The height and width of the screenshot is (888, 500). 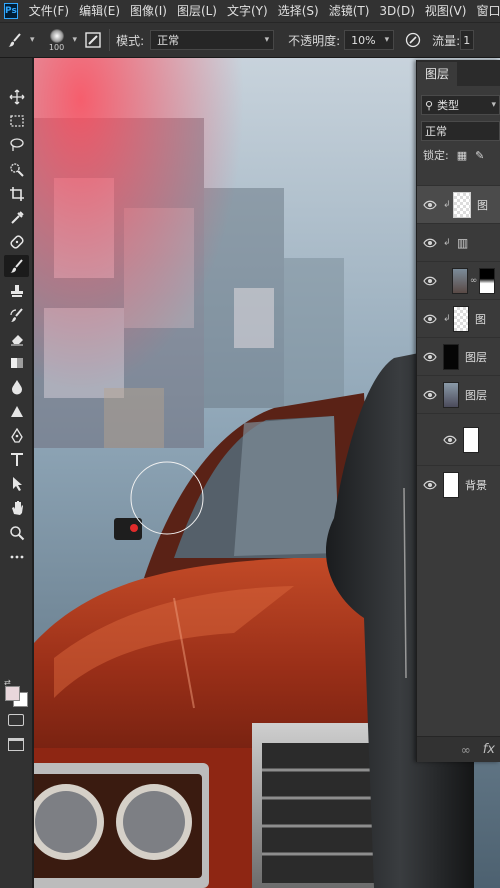 What do you see at coordinates (16, 460) in the screenshot?
I see `tool-type` at bounding box center [16, 460].